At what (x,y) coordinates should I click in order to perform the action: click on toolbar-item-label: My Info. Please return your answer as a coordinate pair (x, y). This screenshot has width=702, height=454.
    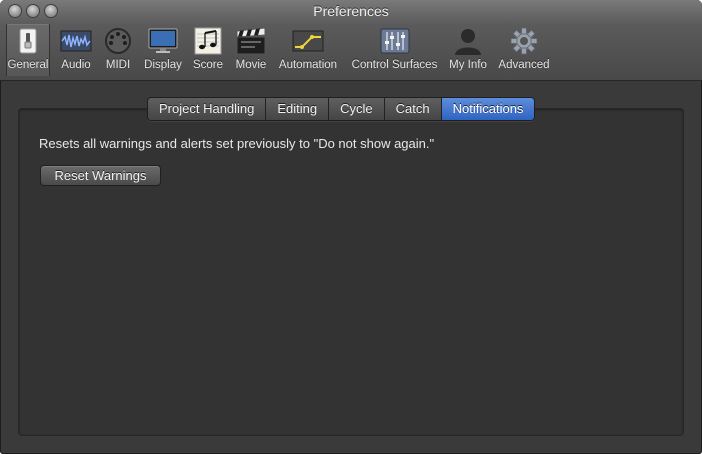
    Looking at the image, I should click on (468, 65).